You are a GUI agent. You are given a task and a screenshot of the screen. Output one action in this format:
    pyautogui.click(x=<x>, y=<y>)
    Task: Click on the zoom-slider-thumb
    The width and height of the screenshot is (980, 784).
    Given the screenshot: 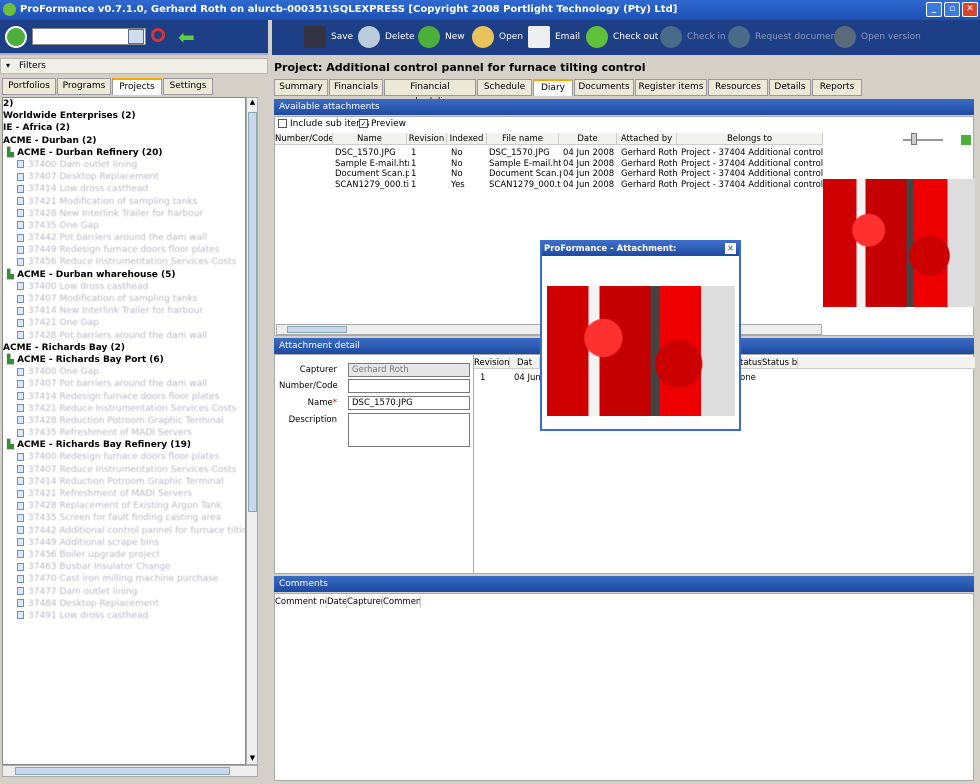 What is the action you would take?
    pyautogui.click(x=914, y=139)
    